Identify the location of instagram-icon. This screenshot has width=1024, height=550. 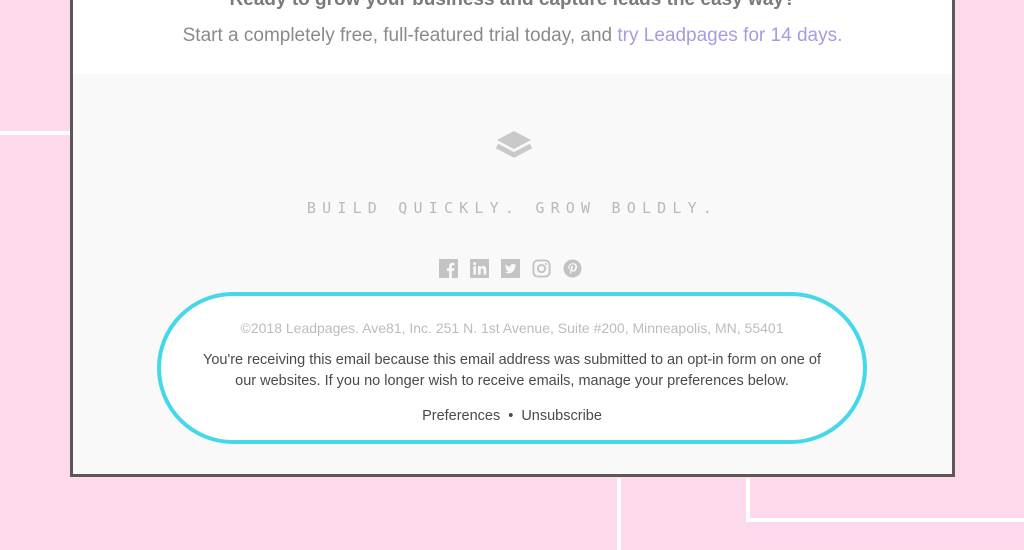
(541, 268).